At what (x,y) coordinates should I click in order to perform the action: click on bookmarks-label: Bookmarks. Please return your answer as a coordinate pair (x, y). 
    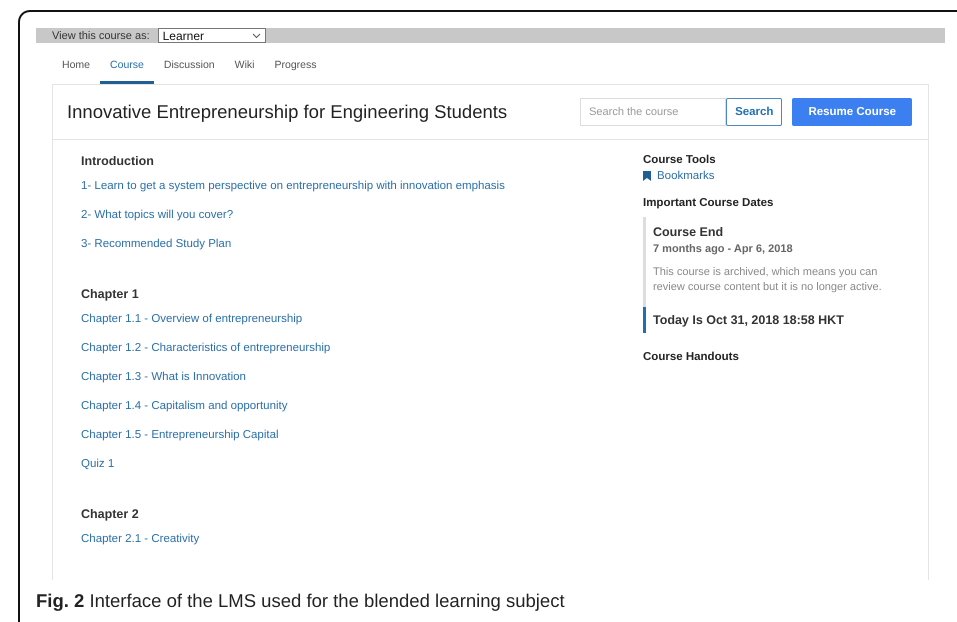
    Looking at the image, I should click on (686, 176).